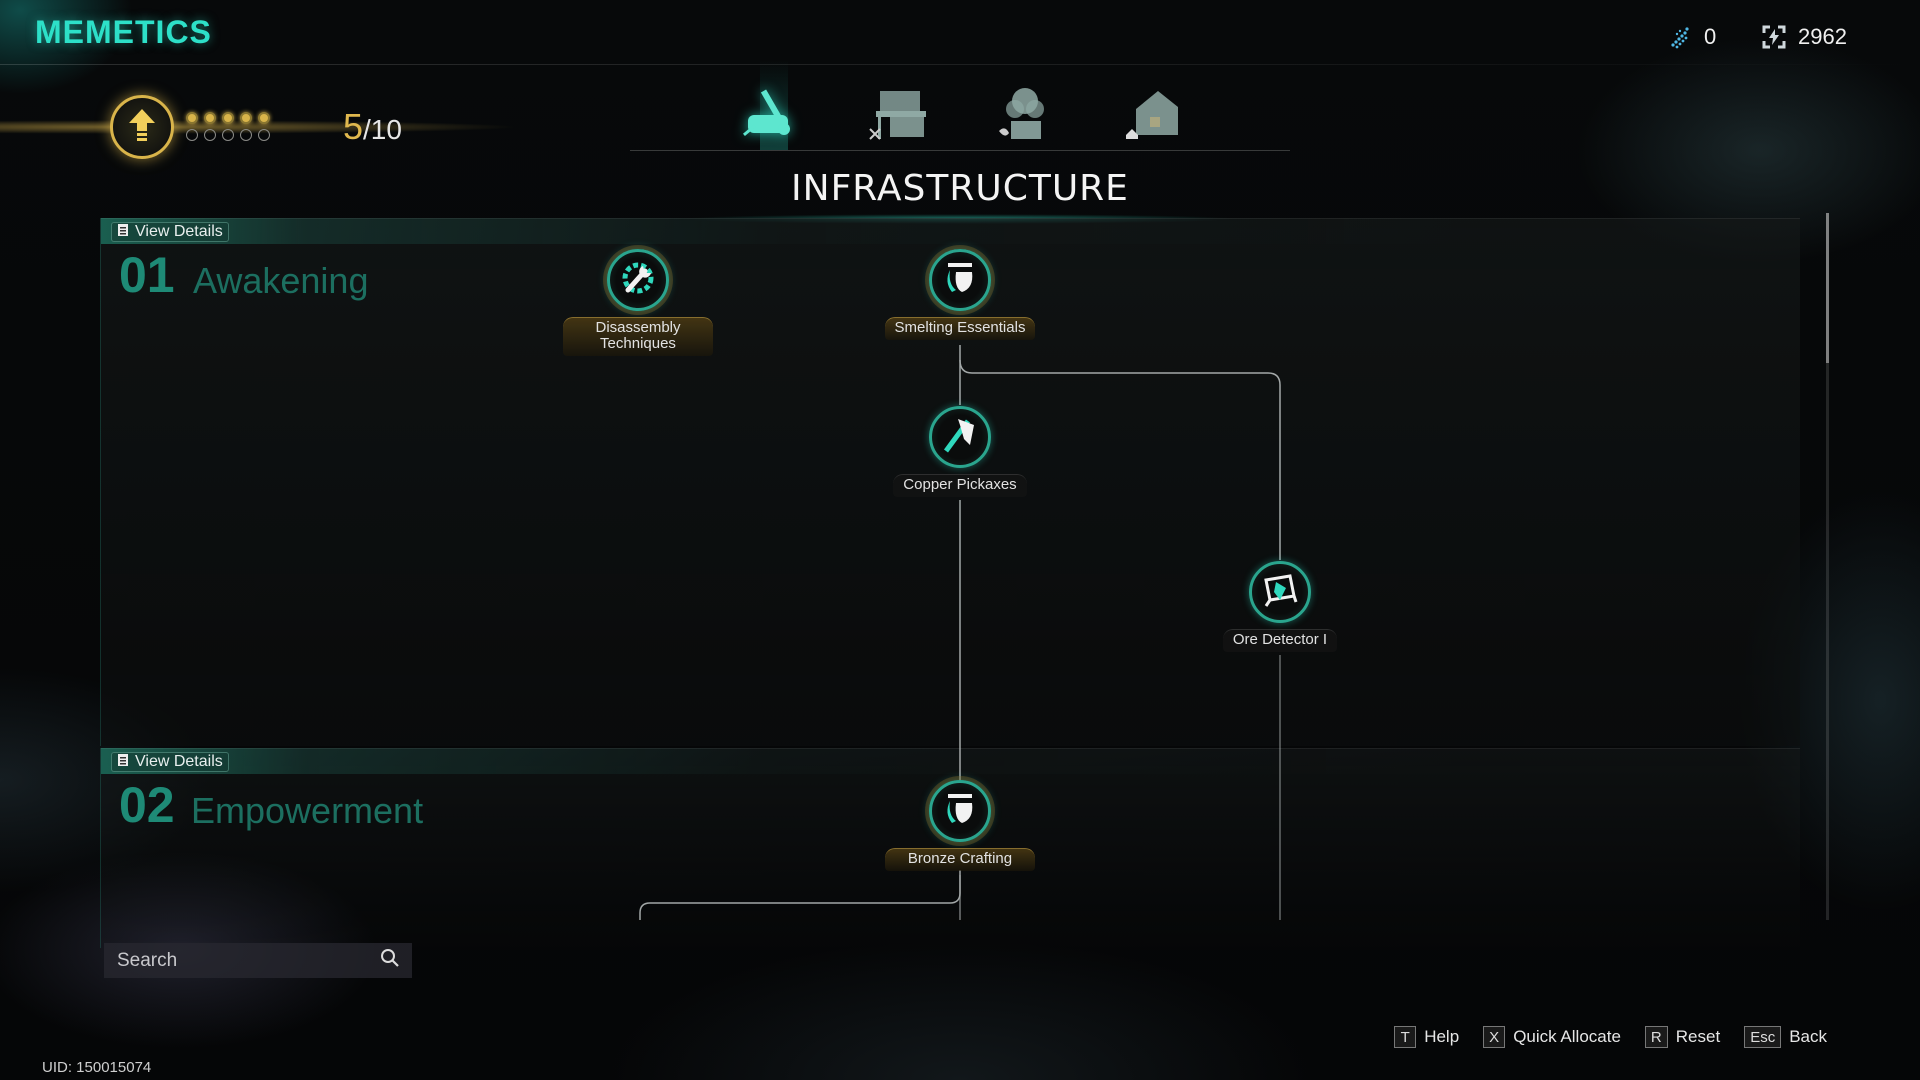  I want to click on help-button: T Help, so click(1426, 1037).